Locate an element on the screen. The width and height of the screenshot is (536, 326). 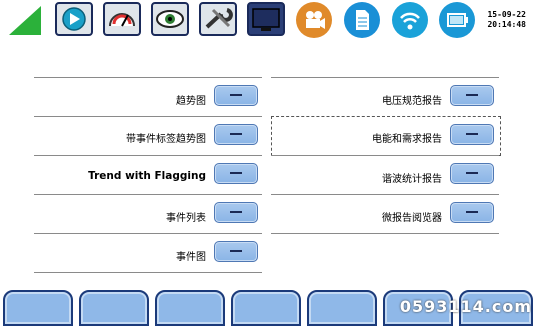
menu-label-trend: 趋势图 is located at coordinates (191, 101).